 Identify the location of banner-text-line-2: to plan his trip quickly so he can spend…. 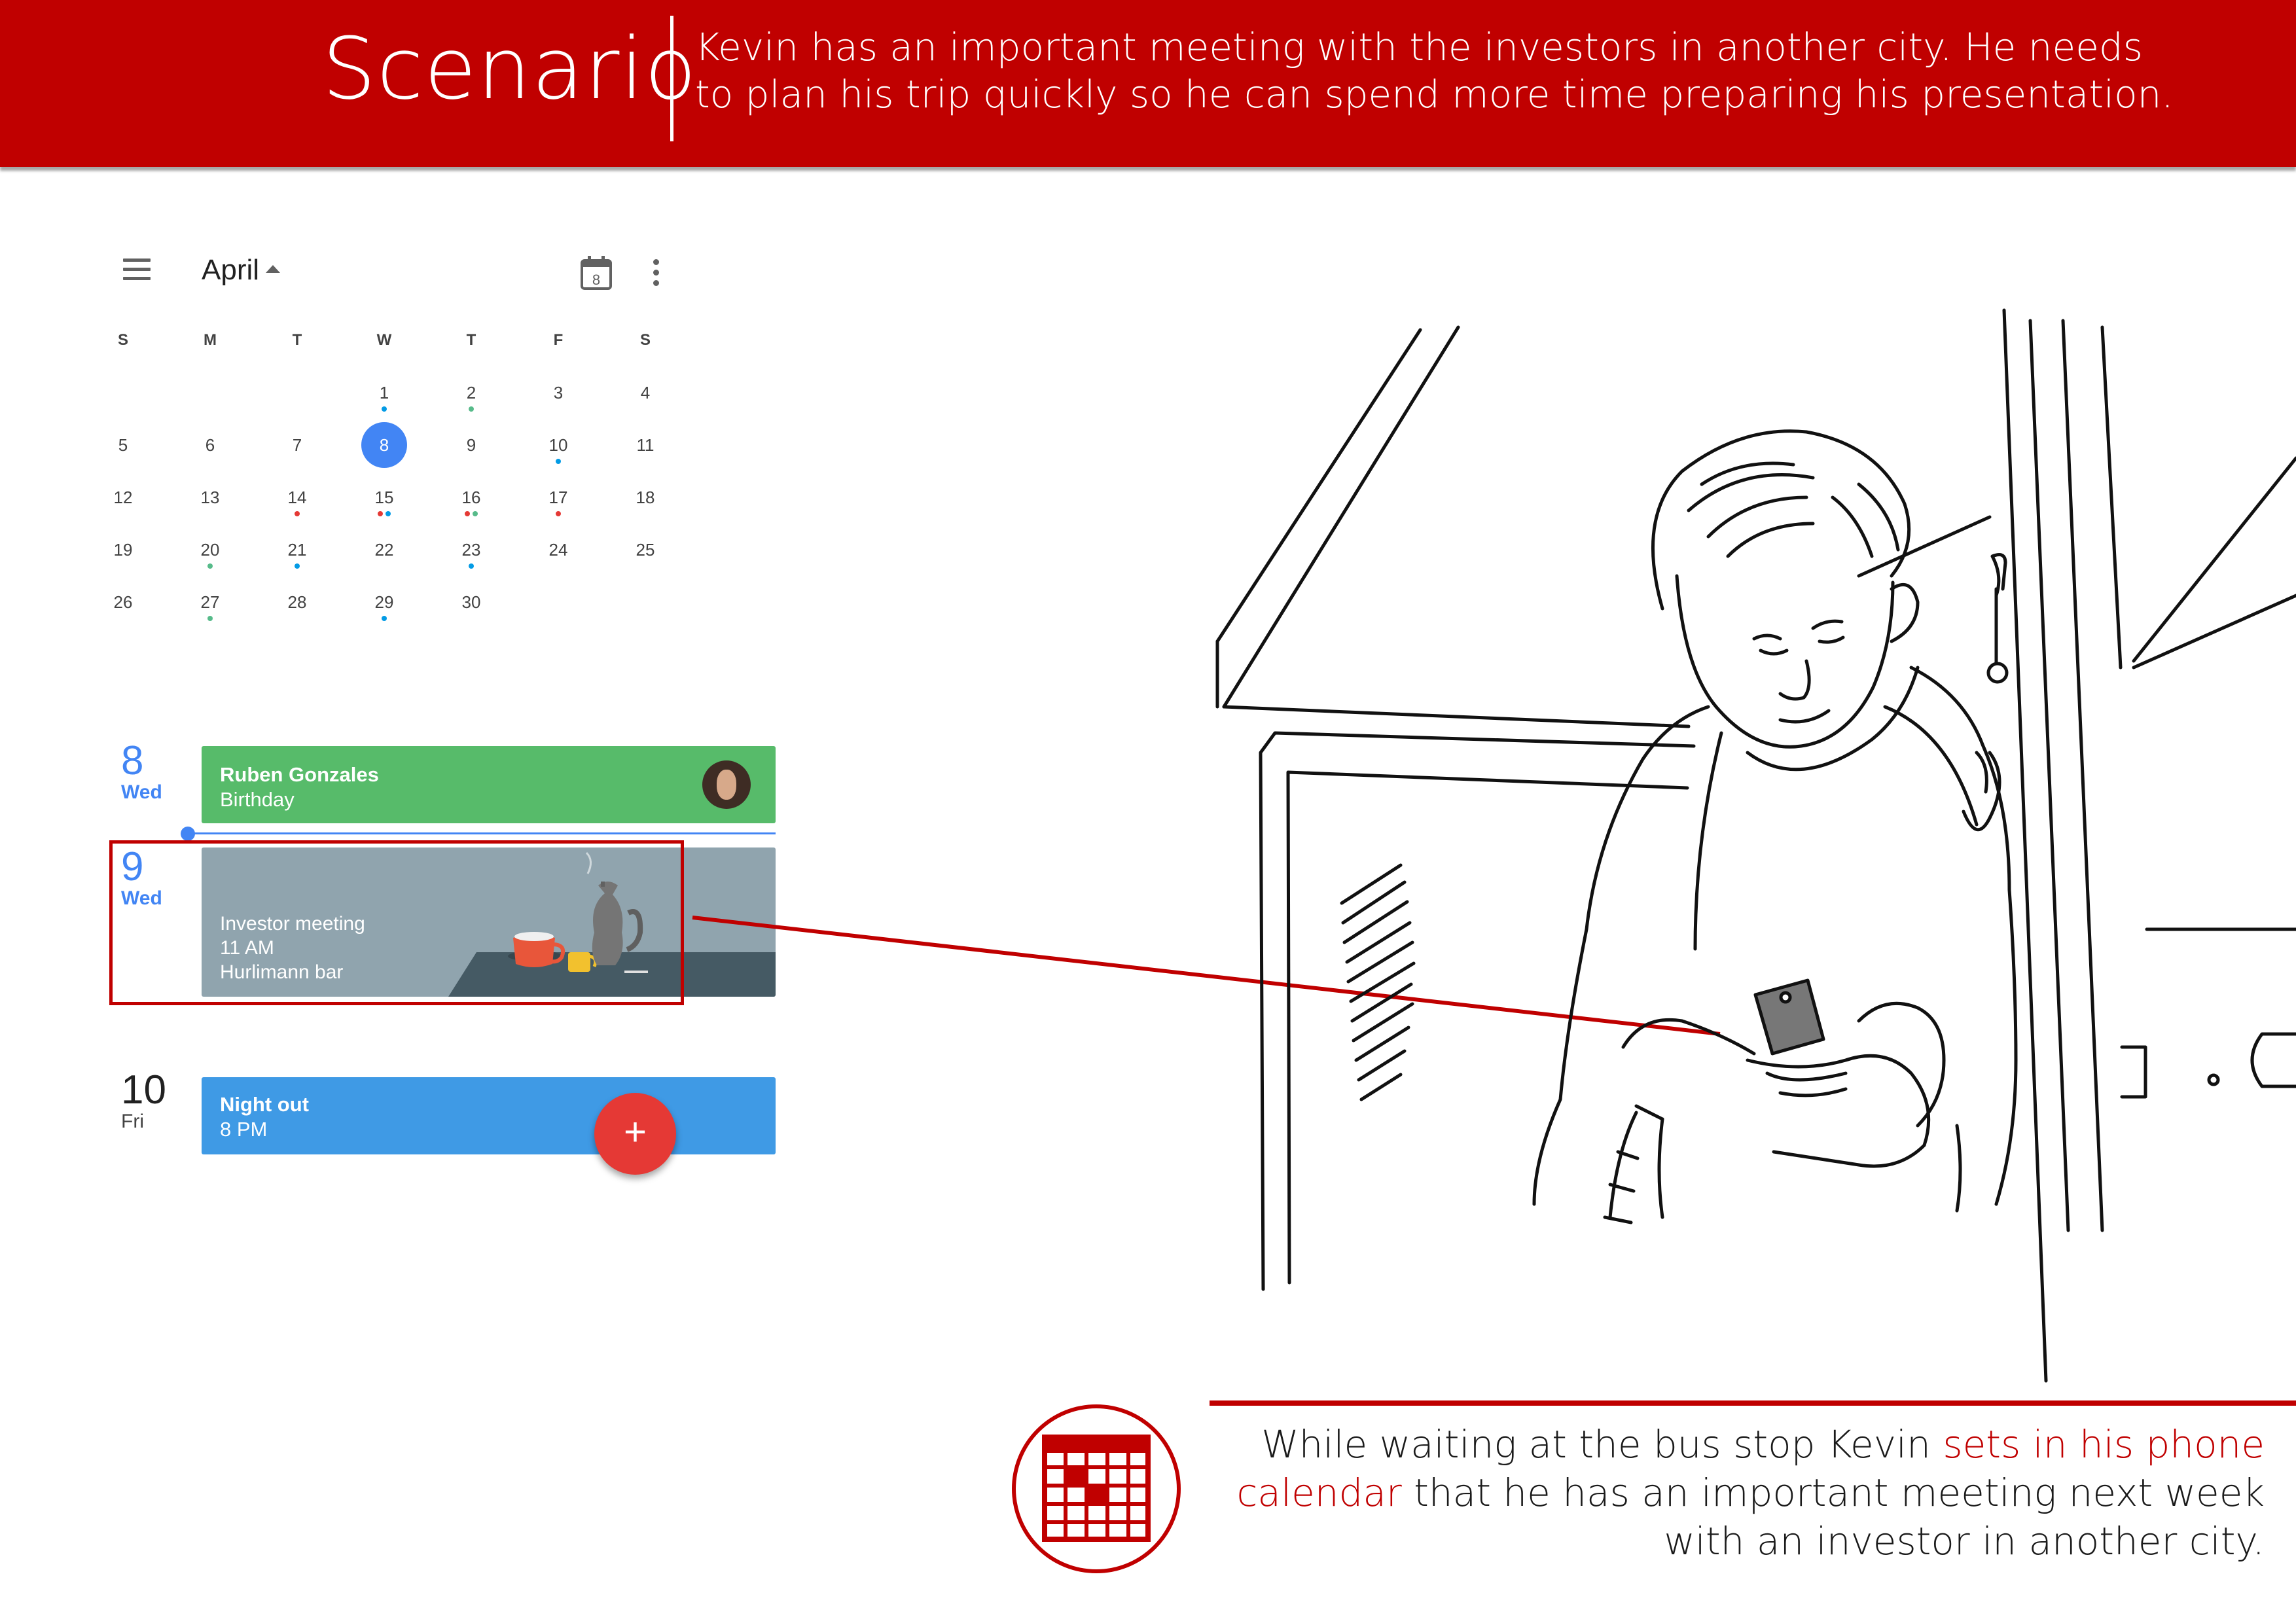
(1434, 94).